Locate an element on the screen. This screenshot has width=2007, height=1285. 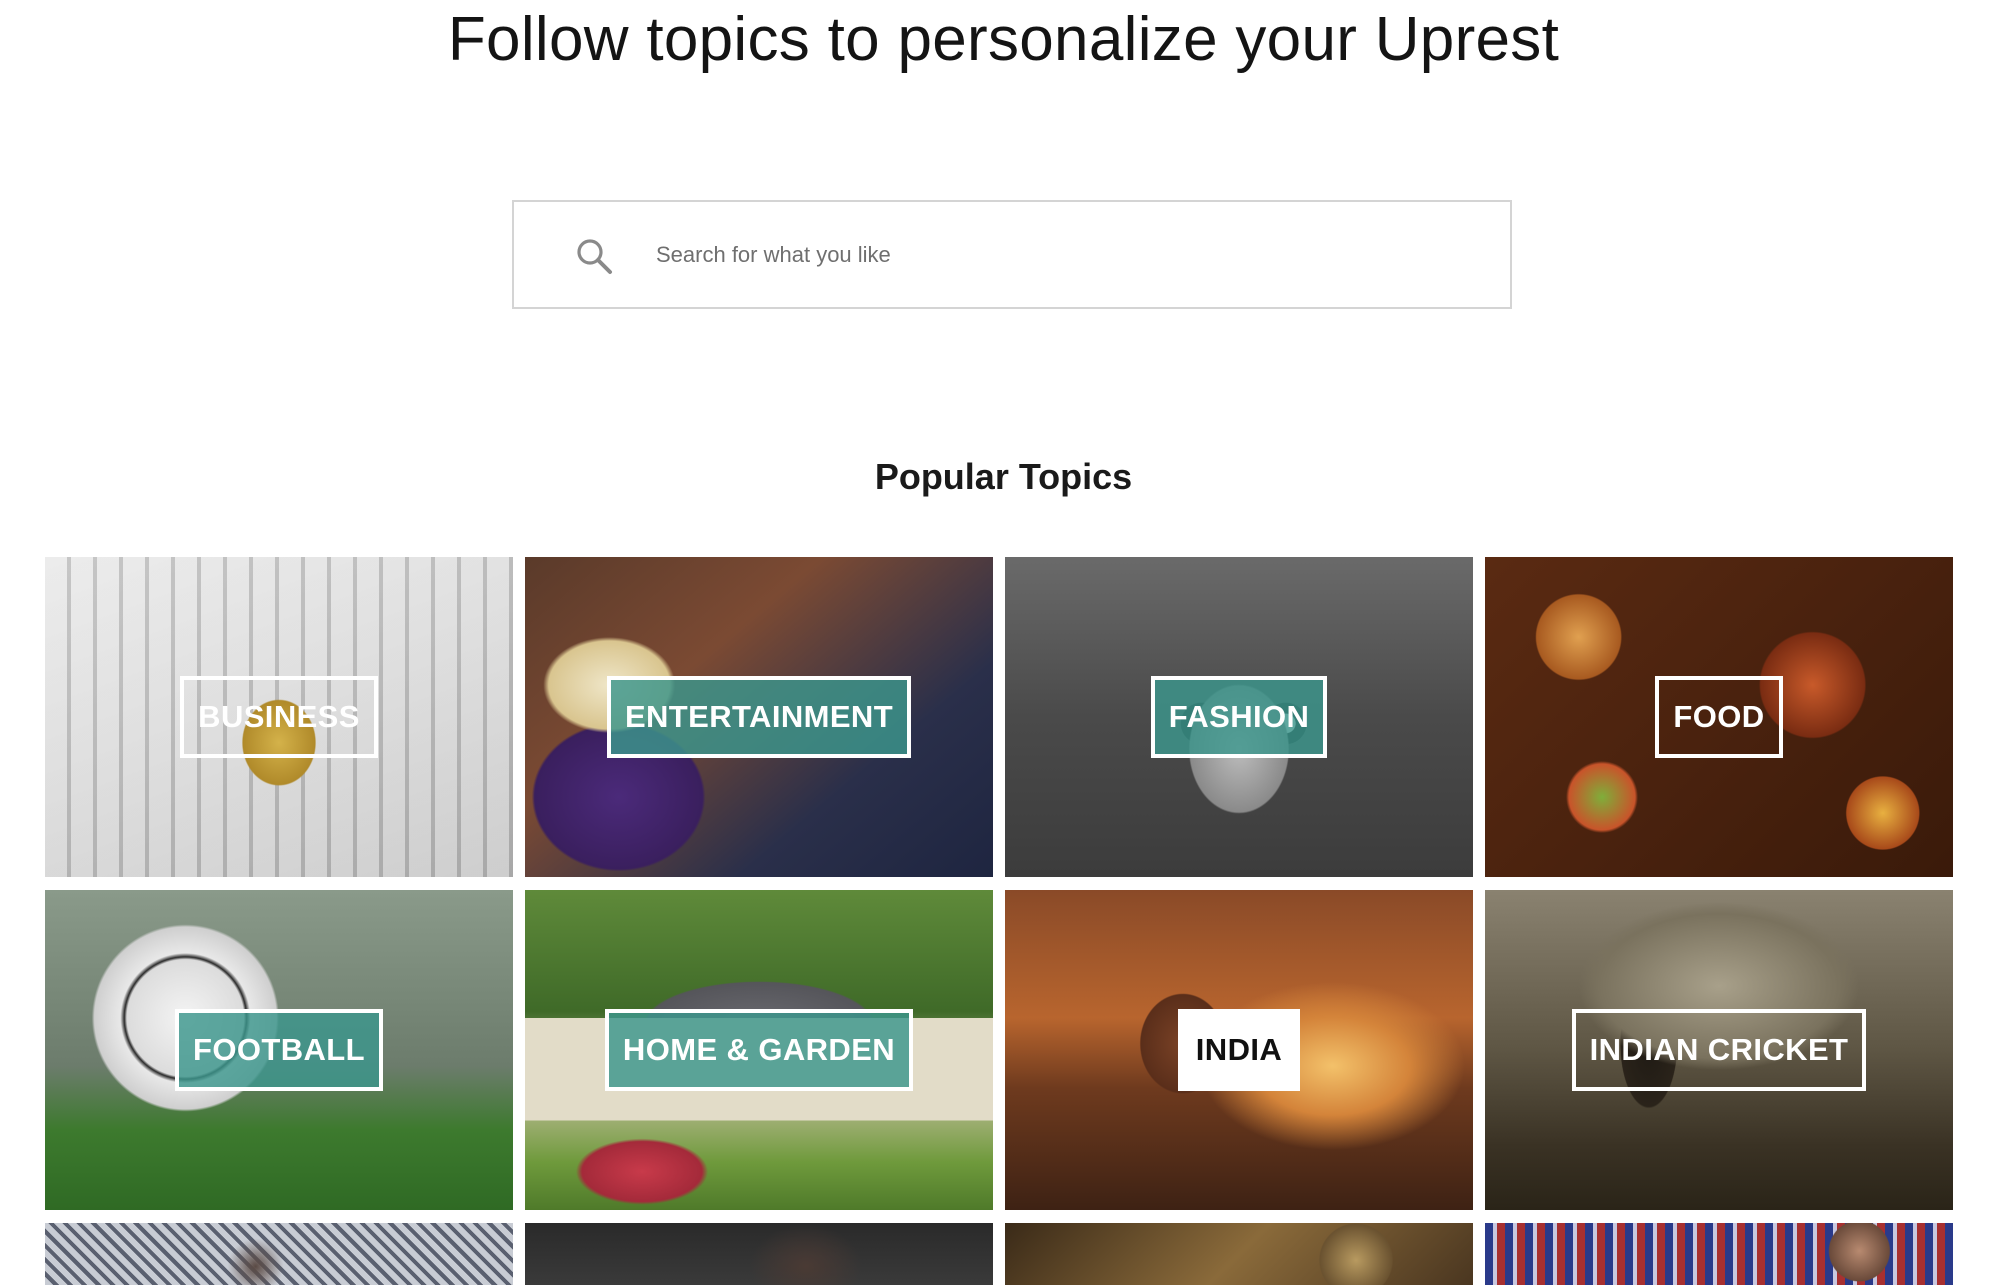
topic-label: ENTERTAINMENT is located at coordinates (759, 717).